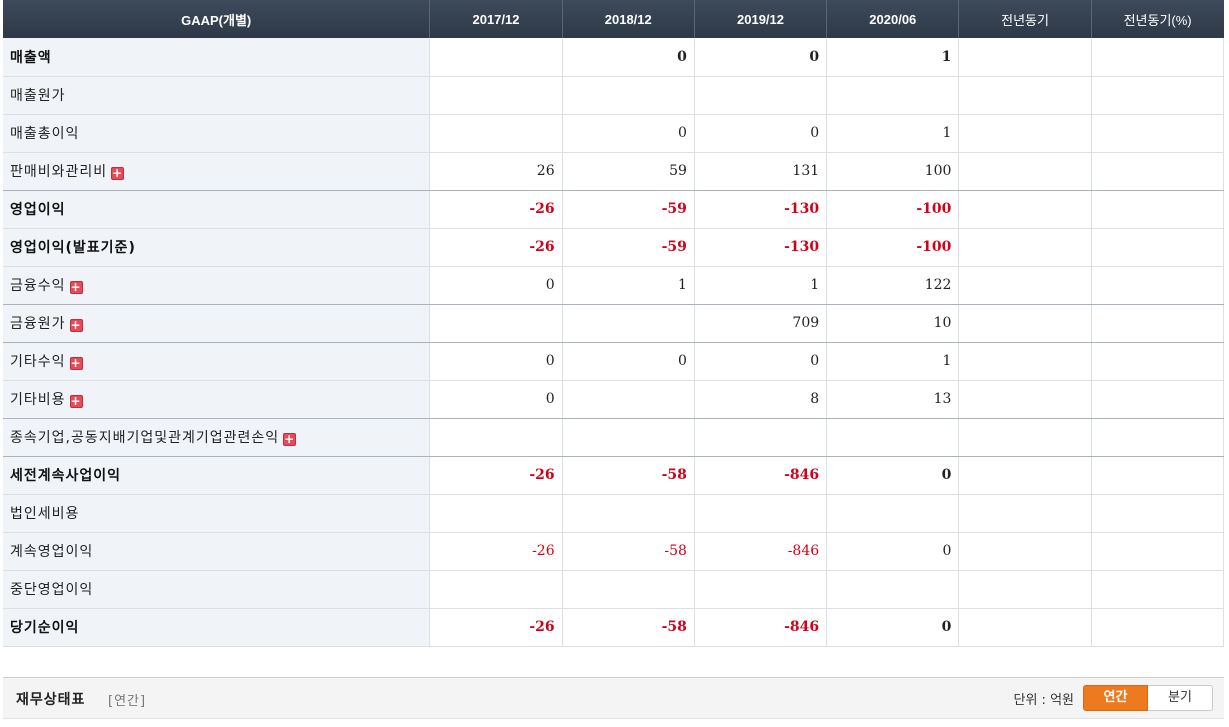 The image size is (1229, 727). Describe the element at coordinates (614, 57) in the screenshot. I see `table-row: 매출액 0 0 1` at that location.